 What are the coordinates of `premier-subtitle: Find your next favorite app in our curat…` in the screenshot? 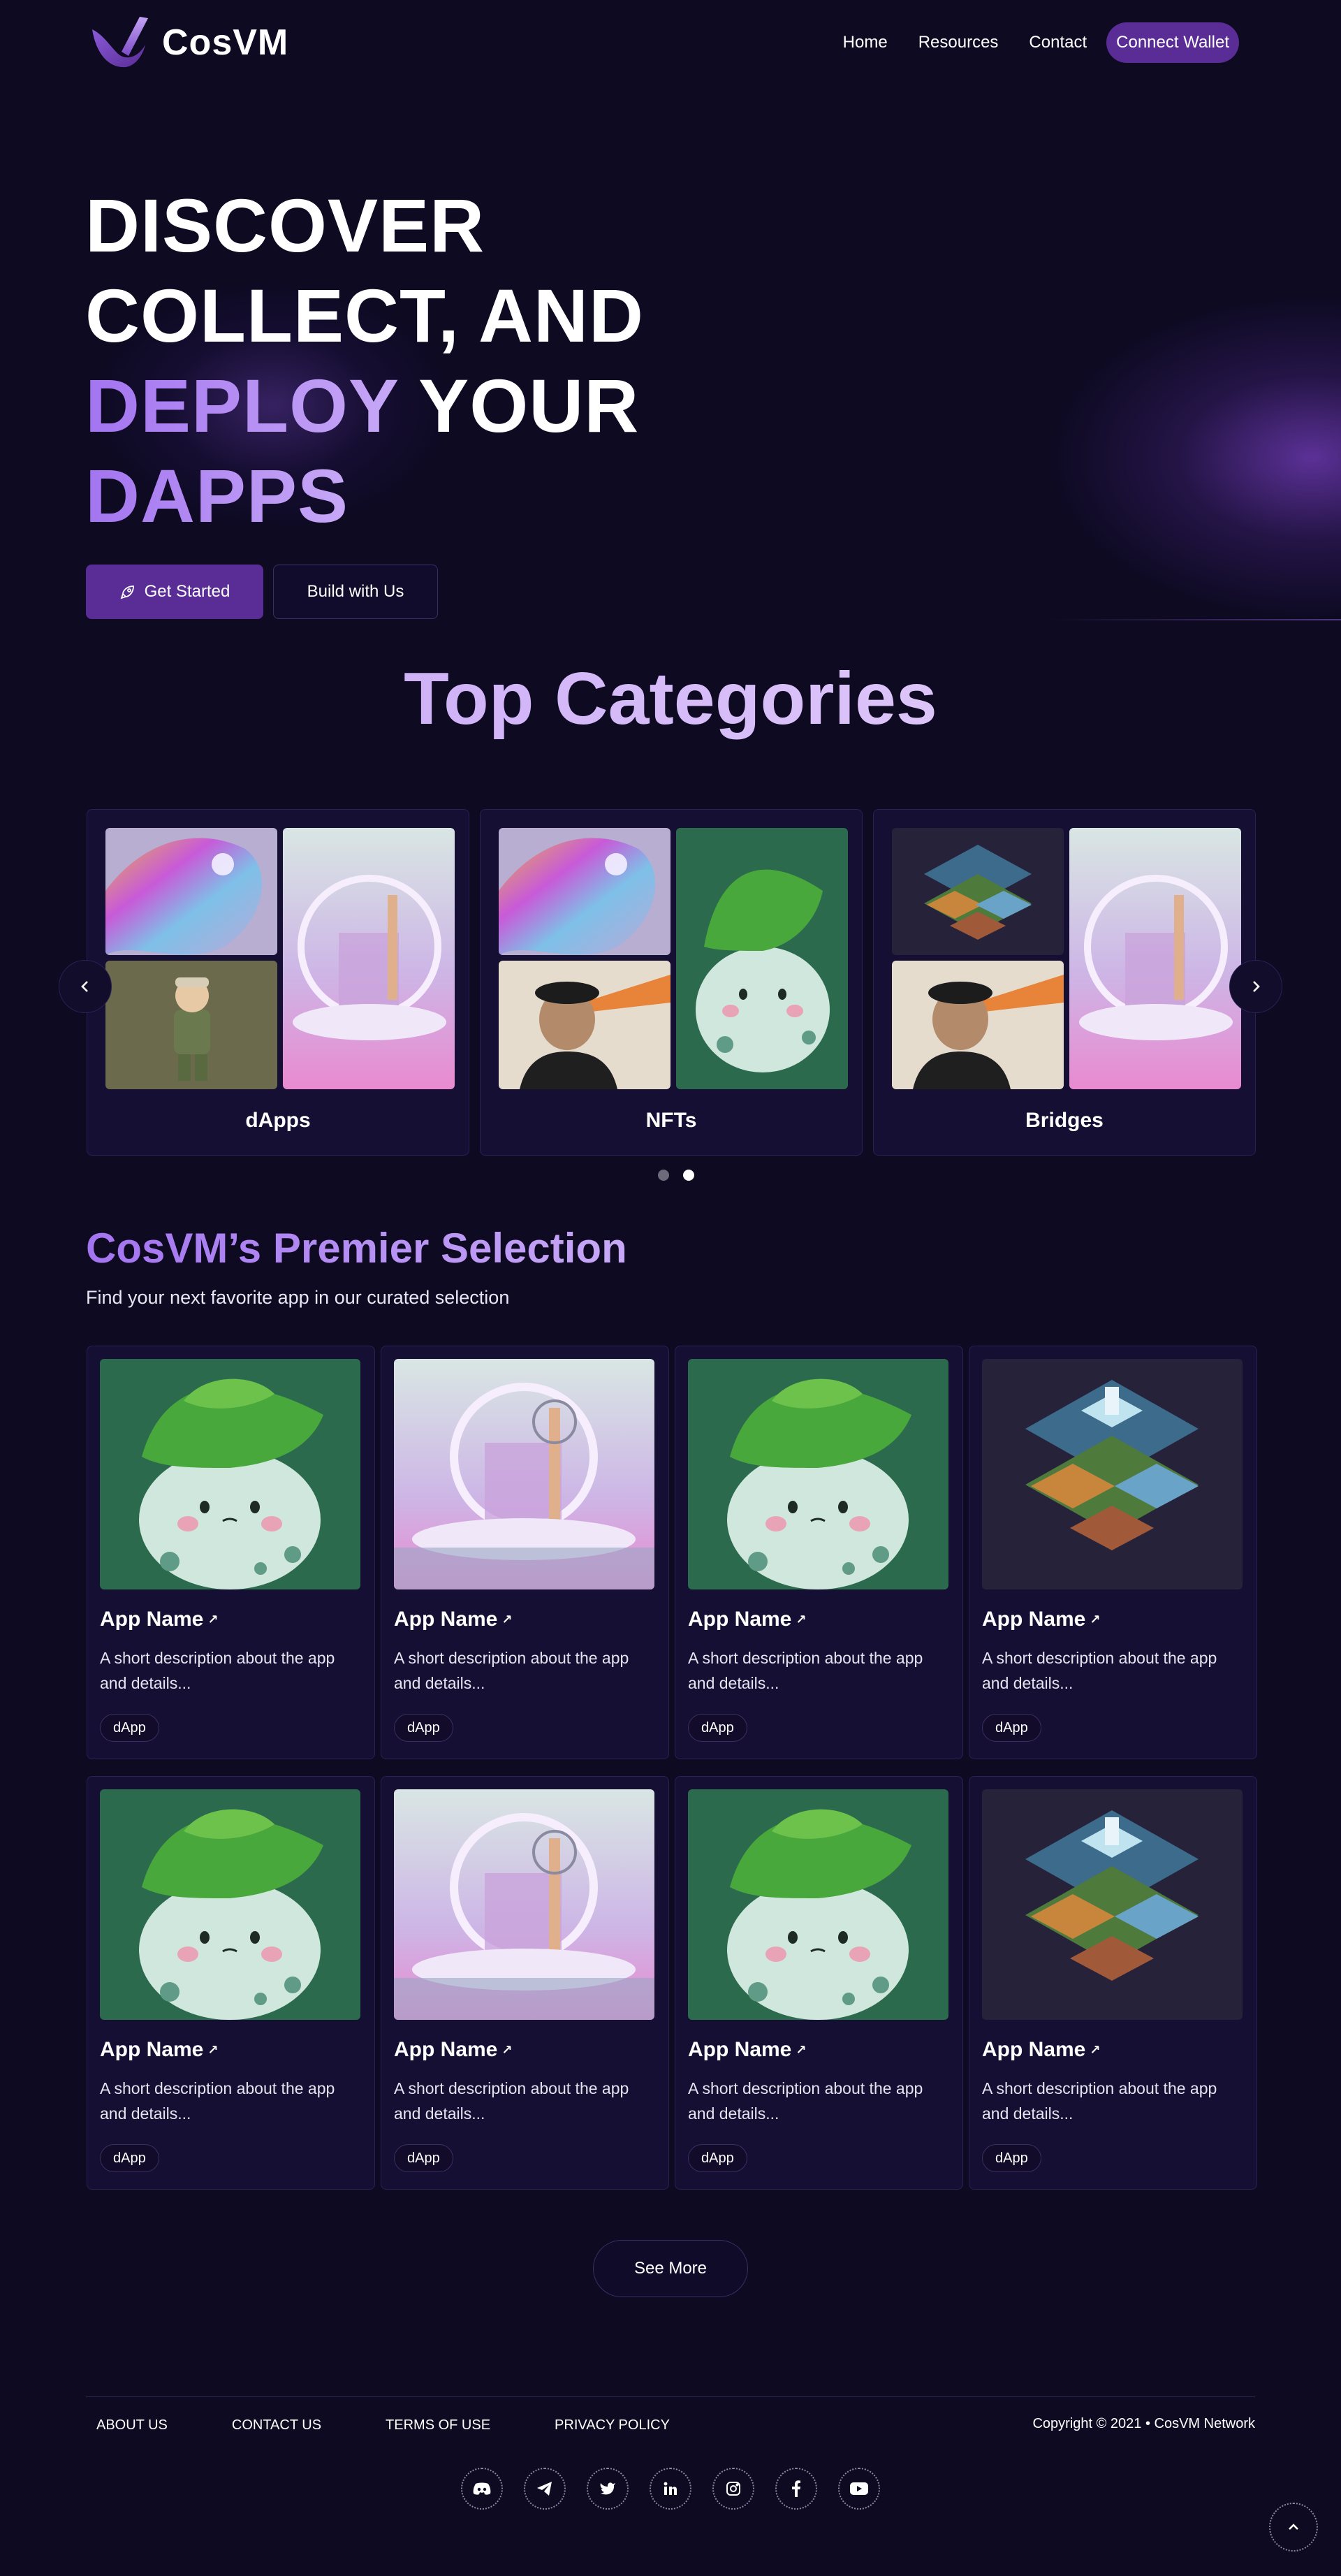 It's located at (298, 1297).